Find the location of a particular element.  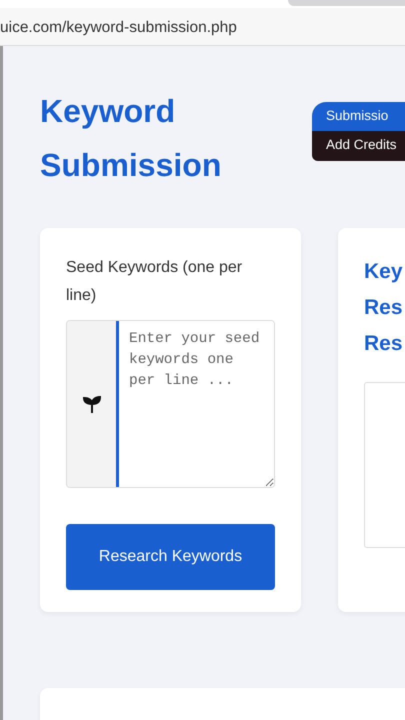

add-credits-button: Add Credits is located at coordinates (358, 145).